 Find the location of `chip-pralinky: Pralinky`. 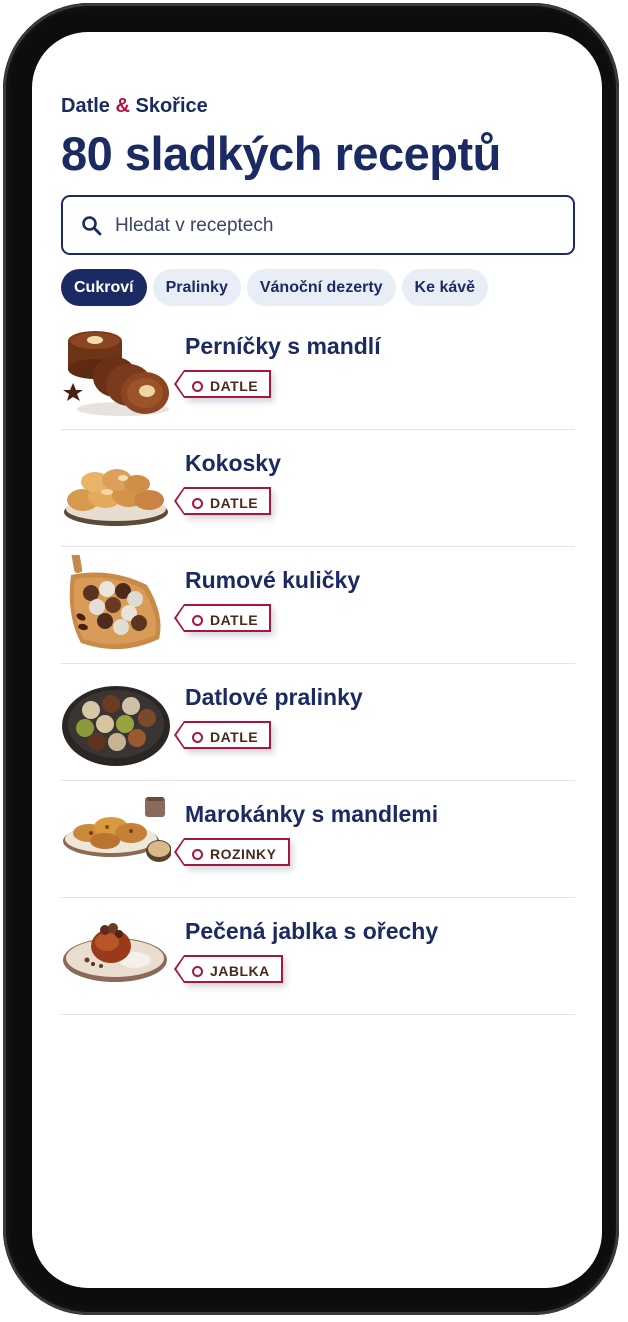

chip-pralinky: Pralinky is located at coordinates (196, 287).